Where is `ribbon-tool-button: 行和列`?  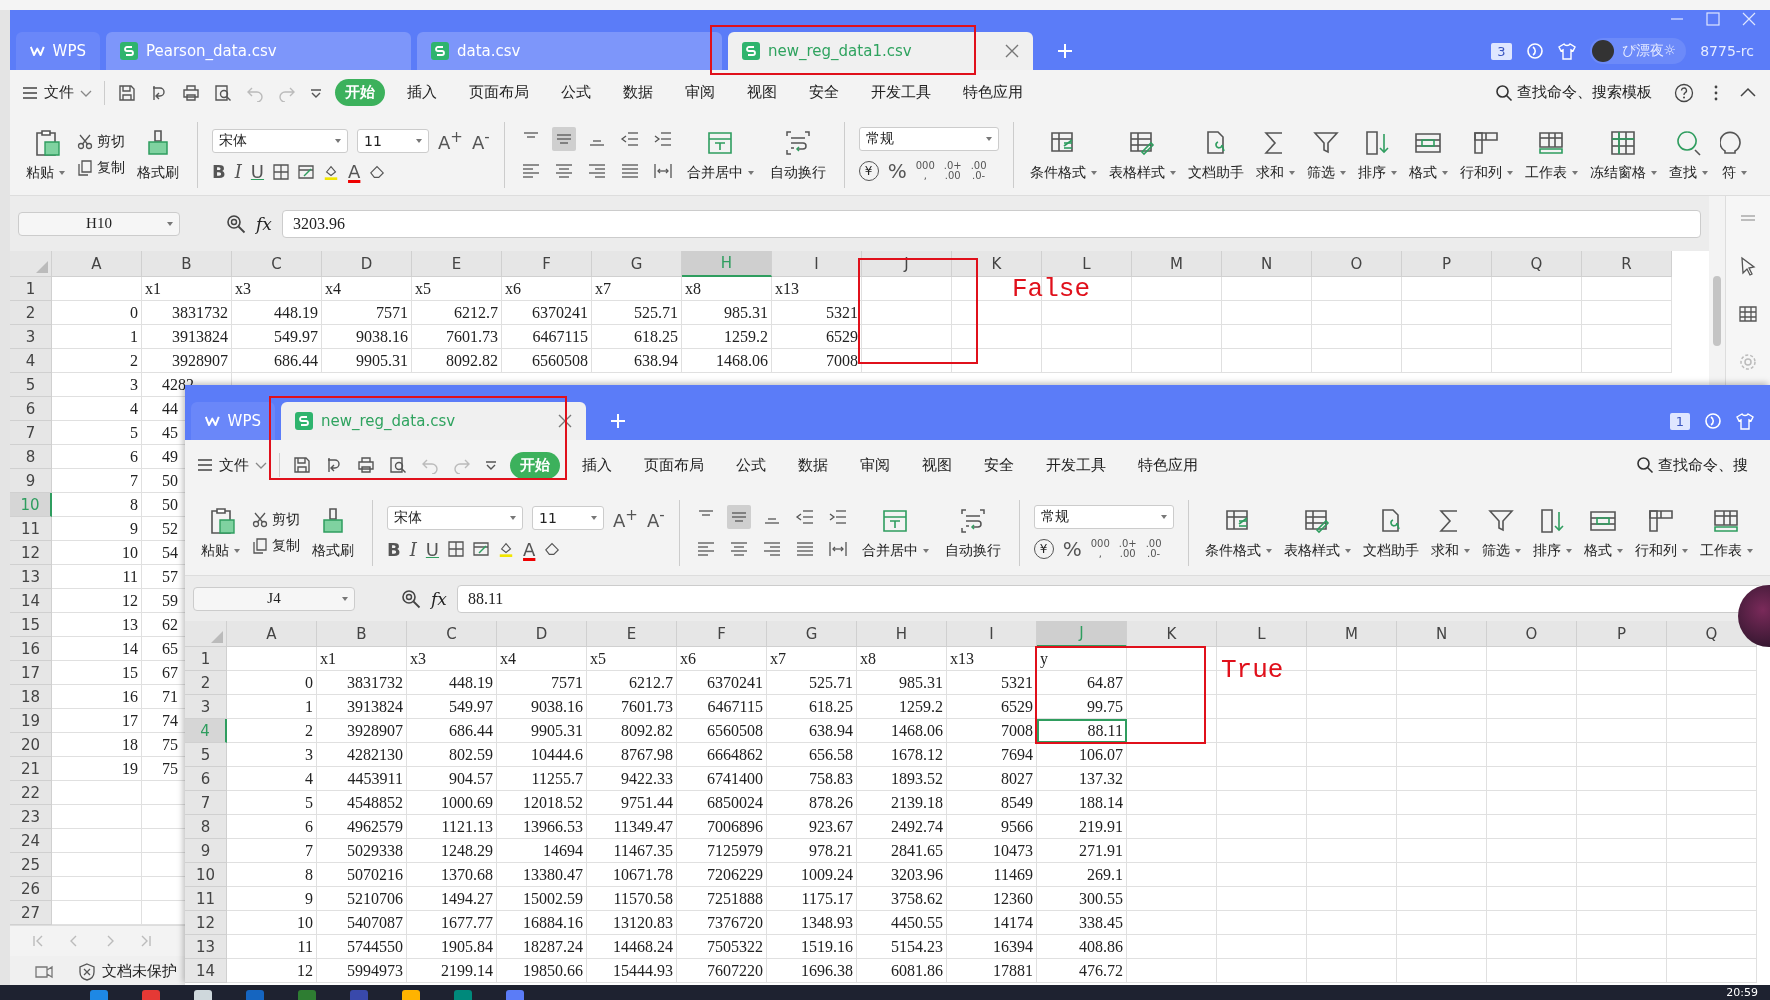 ribbon-tool-button: 行和列 is located at coordinates (1661, 532).